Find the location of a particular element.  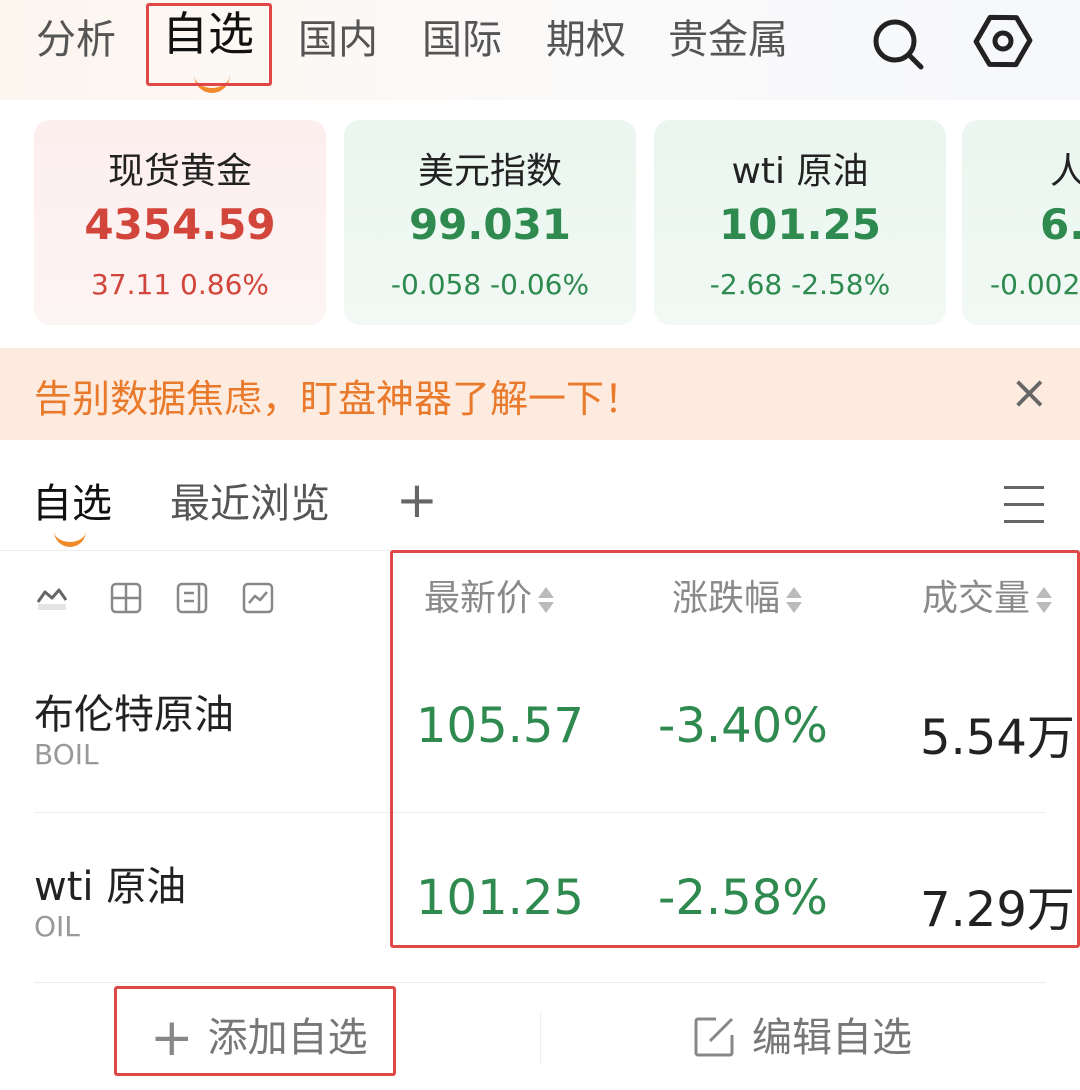

menu-icon is located at coordinates (1024, 504).